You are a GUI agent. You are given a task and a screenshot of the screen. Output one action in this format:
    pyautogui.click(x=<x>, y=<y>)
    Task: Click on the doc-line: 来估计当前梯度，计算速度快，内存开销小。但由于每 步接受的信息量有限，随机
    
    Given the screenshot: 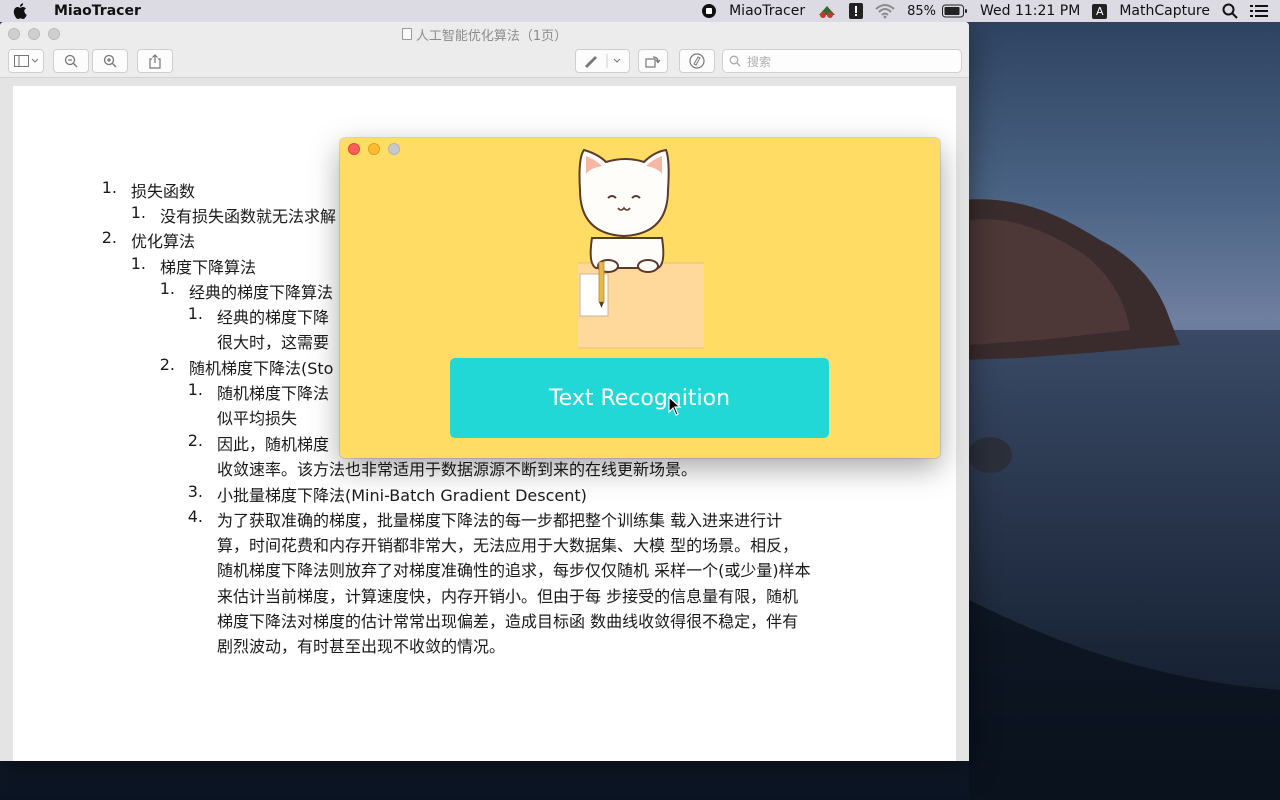 What is the action you would take?
    pyautogui.click(x=508, y=596)
    